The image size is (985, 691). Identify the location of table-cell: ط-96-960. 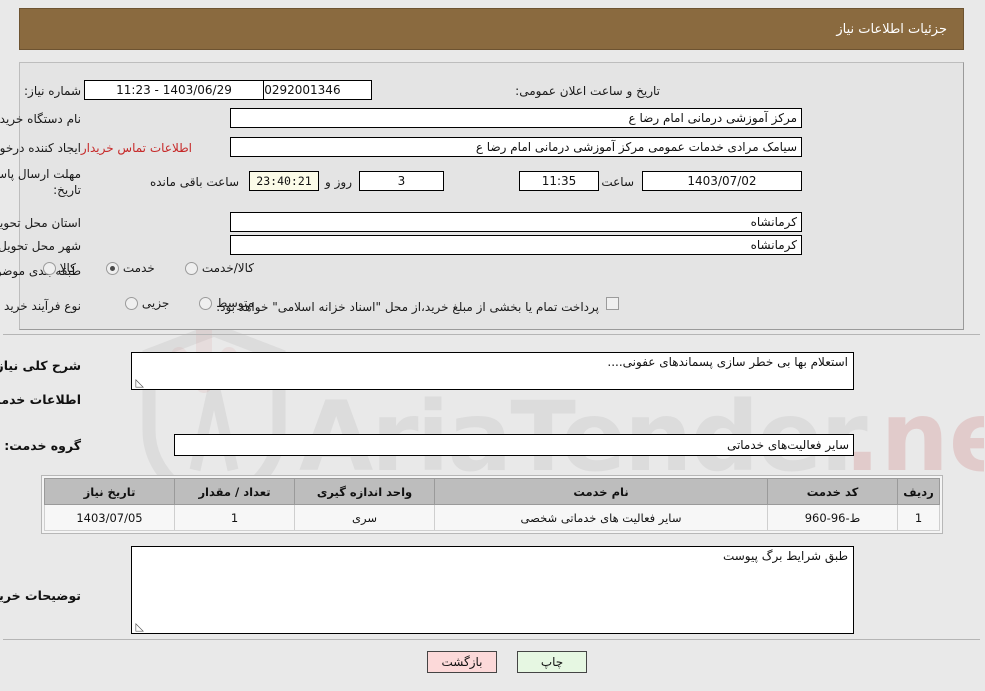
(833, 517).